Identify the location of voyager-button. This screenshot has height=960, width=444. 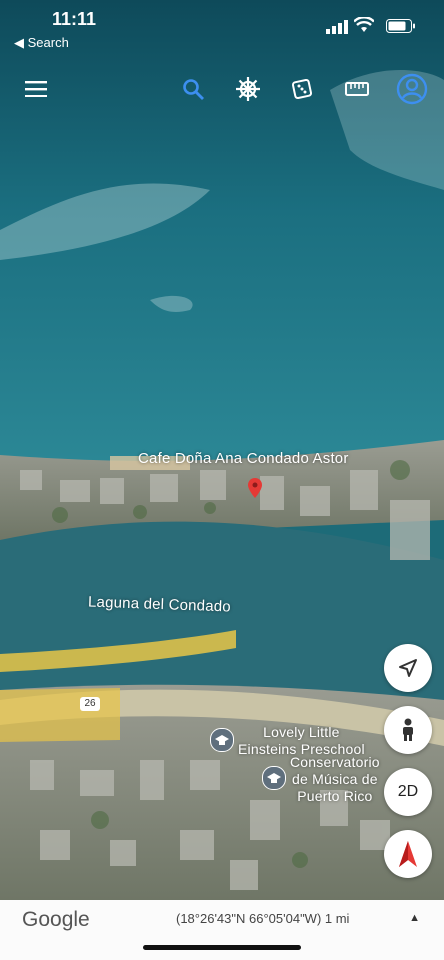
(248, 89).